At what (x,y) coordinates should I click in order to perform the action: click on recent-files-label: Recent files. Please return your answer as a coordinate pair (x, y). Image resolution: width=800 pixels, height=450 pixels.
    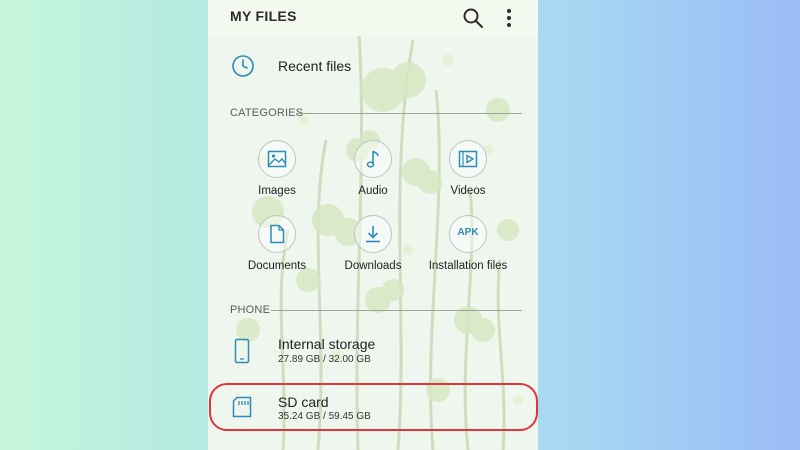
    Looking at the image, I should click on (315, 66).